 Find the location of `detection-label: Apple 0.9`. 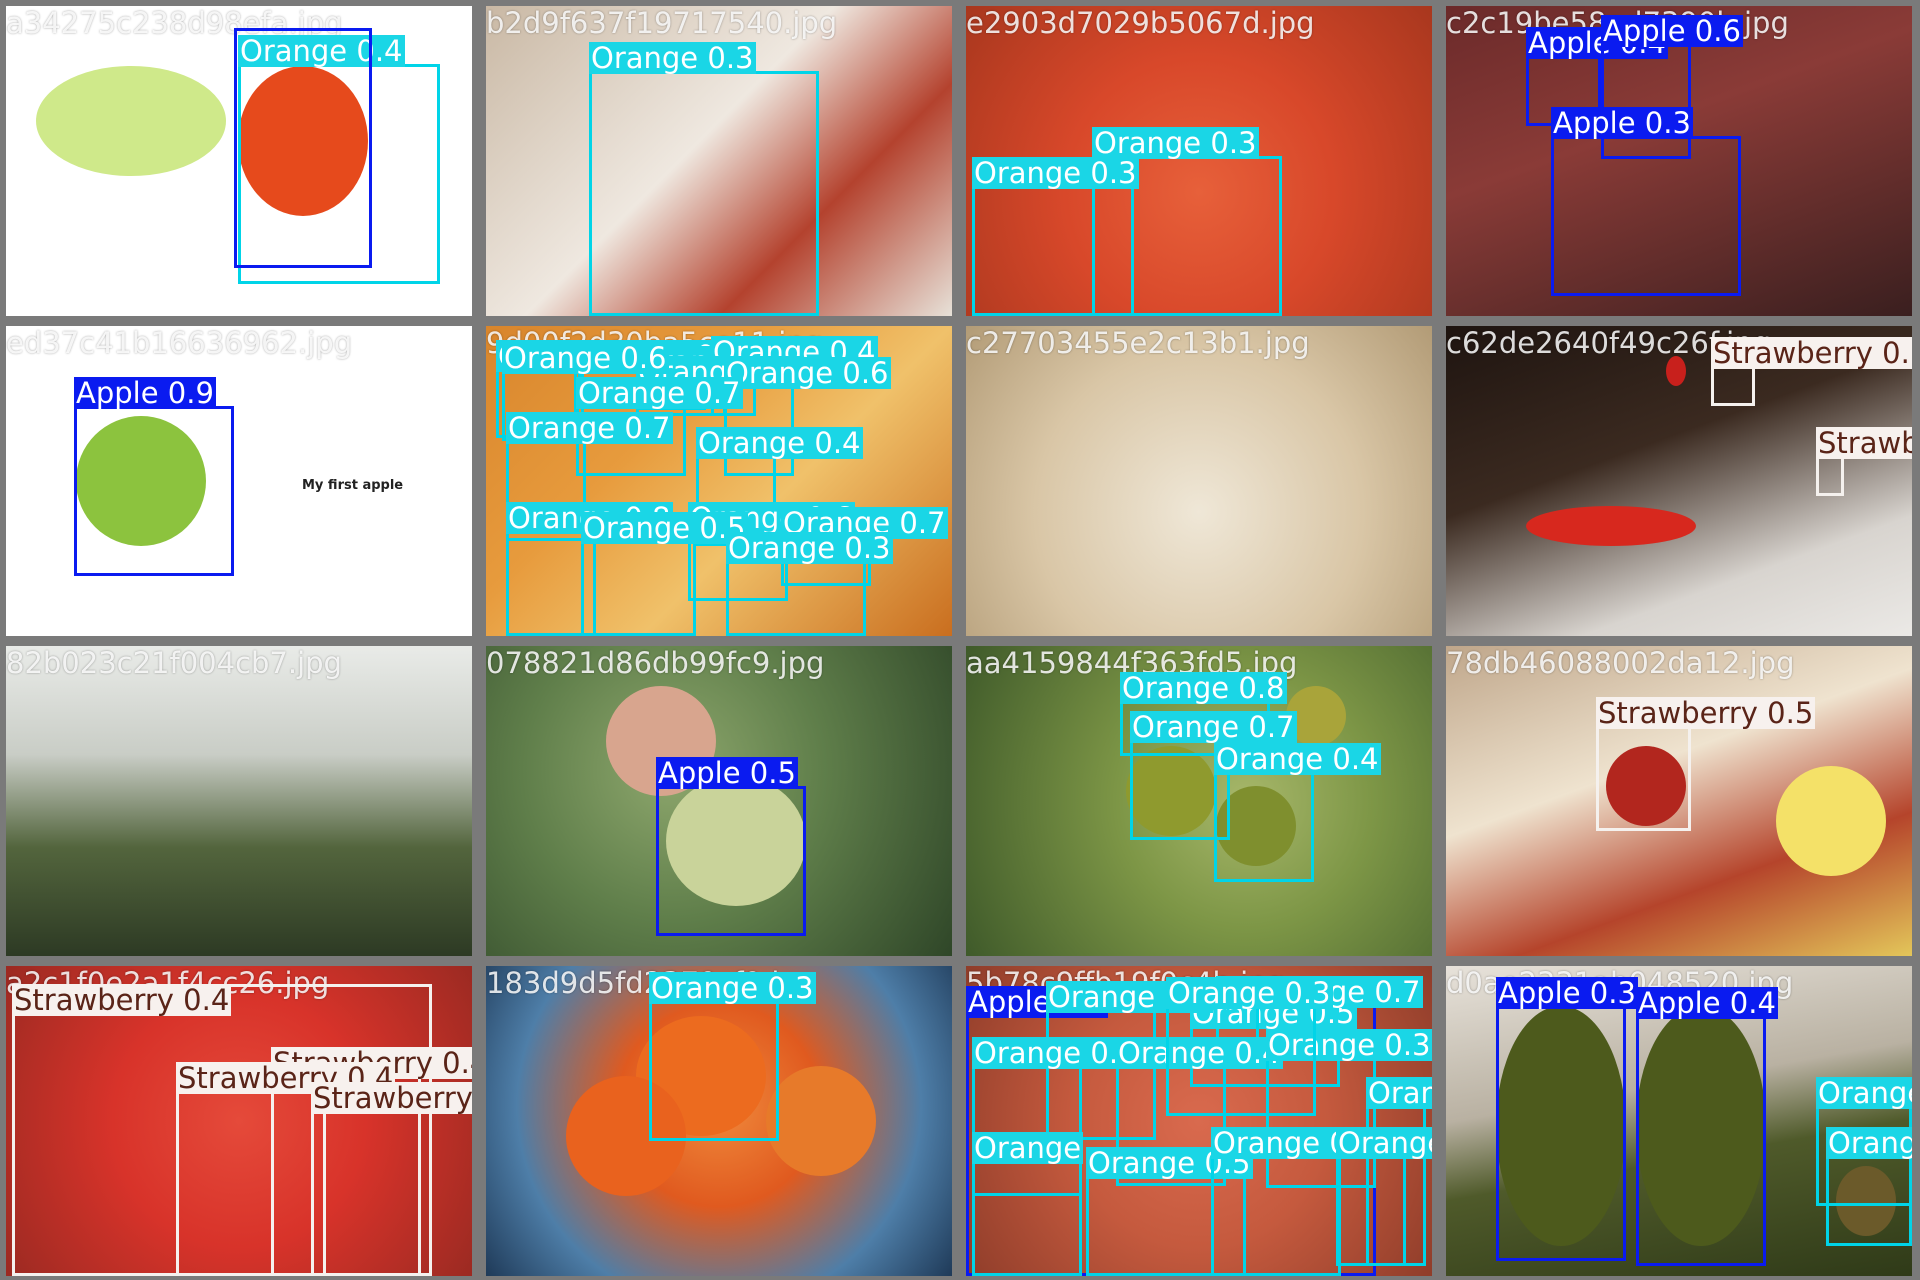

detection-label: Apple 0.9 is located at coordinates (145, 393).